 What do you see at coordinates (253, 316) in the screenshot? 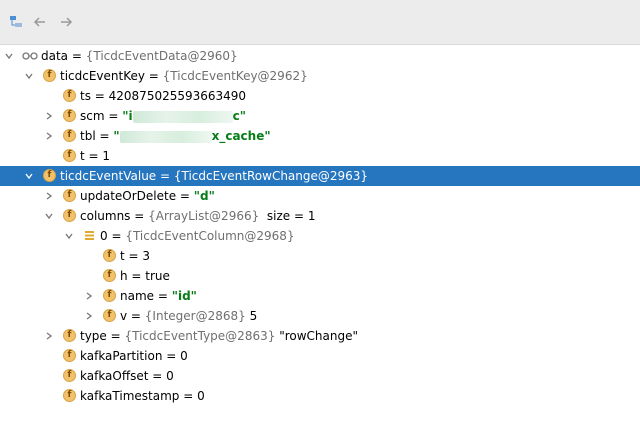
I see `node-value: 5` at bounding box center [253, 316].